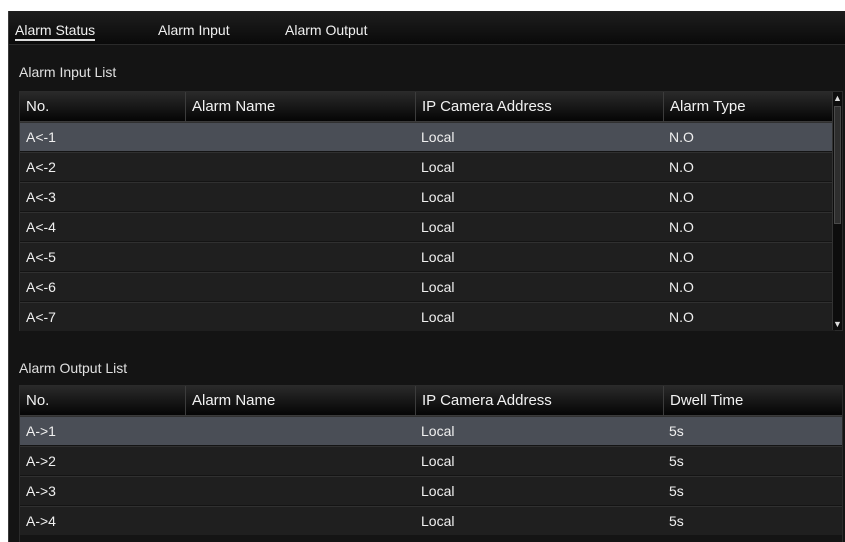 This screenshot has width=845, height=542. Describe the element at coordinates (41, 521) in the screenshot. I see `cell-no: A->4` at that location.